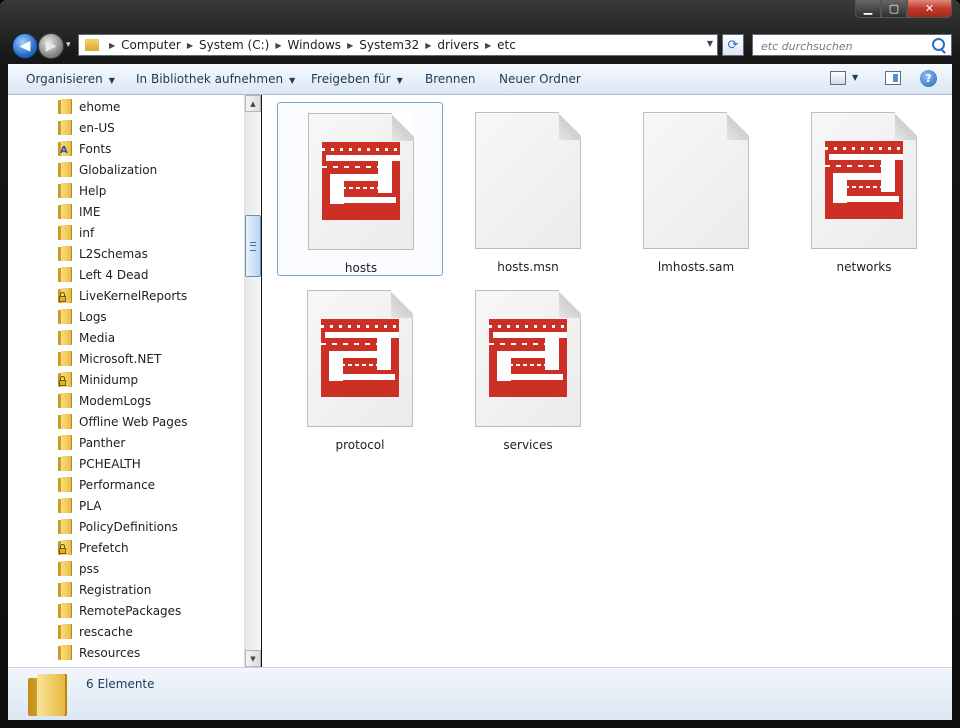 This screenshot has width=960, height=728. Describe the element at coordinates (894, 9) in the screenshot. I see `maximize-button: ▢` at that location.